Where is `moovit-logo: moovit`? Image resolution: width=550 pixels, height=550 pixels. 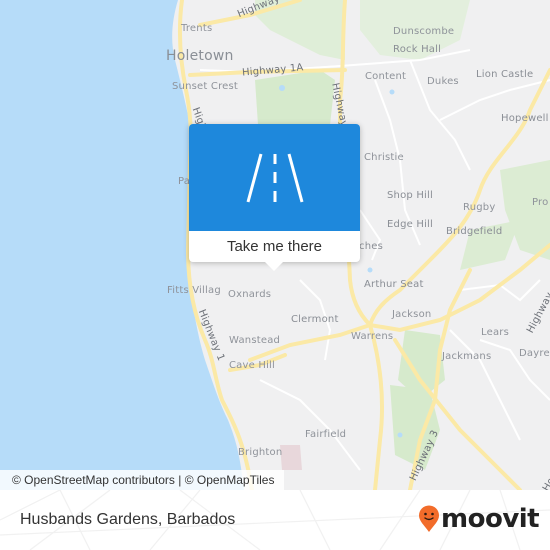
moovit-logo: moovit is located at coordinates (479, 519).